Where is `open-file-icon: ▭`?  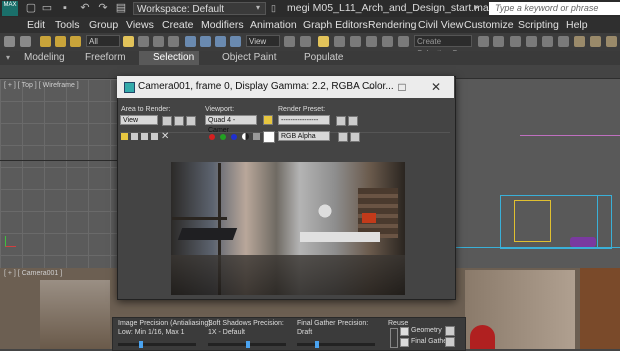
open-file-icon: ▭ is located at coordinates (47, 8).